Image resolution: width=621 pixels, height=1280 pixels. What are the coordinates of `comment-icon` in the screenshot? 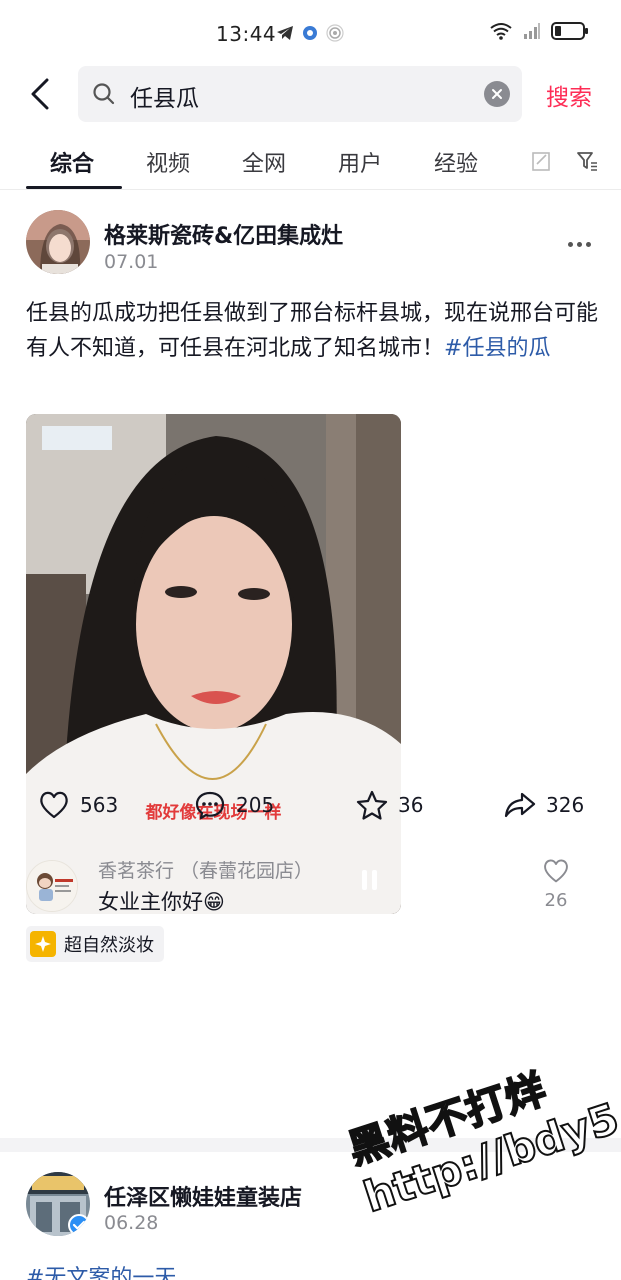 It's located at (210, 805).